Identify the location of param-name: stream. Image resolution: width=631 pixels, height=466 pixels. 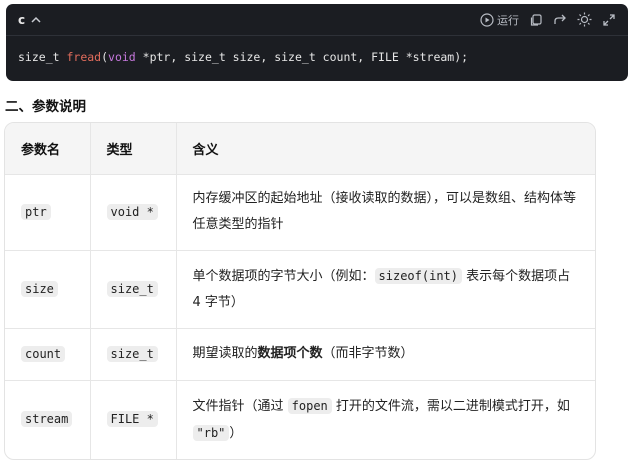
(47, 419).